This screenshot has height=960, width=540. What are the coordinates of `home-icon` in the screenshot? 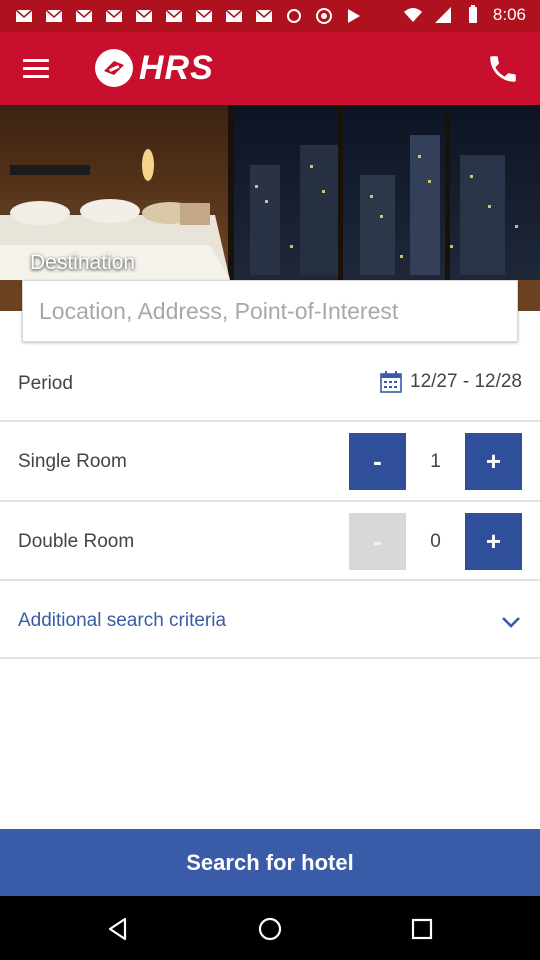 It's located at (270, 929).